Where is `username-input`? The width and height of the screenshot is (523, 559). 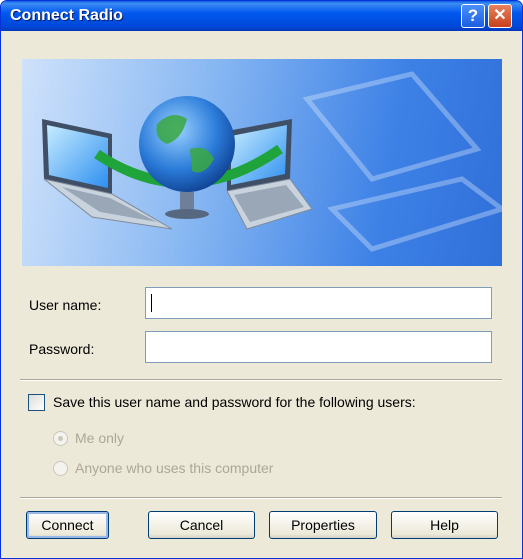
username-input is located at coordinates (318, 303).